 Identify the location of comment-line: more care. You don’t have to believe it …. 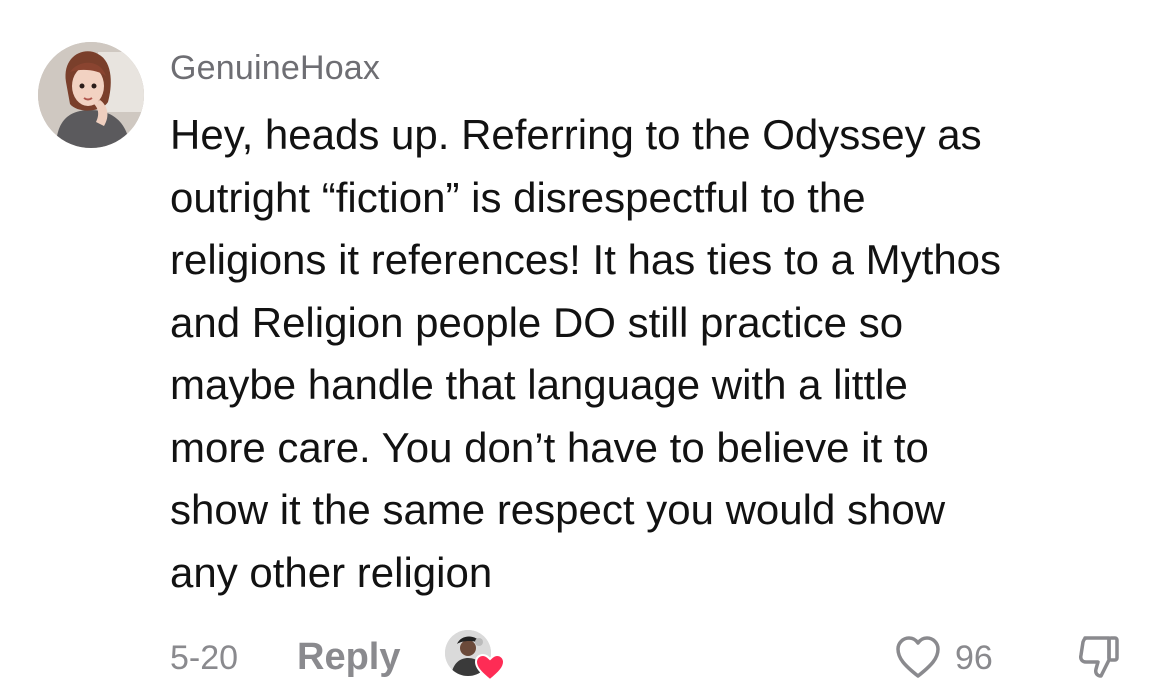
(549, 447).